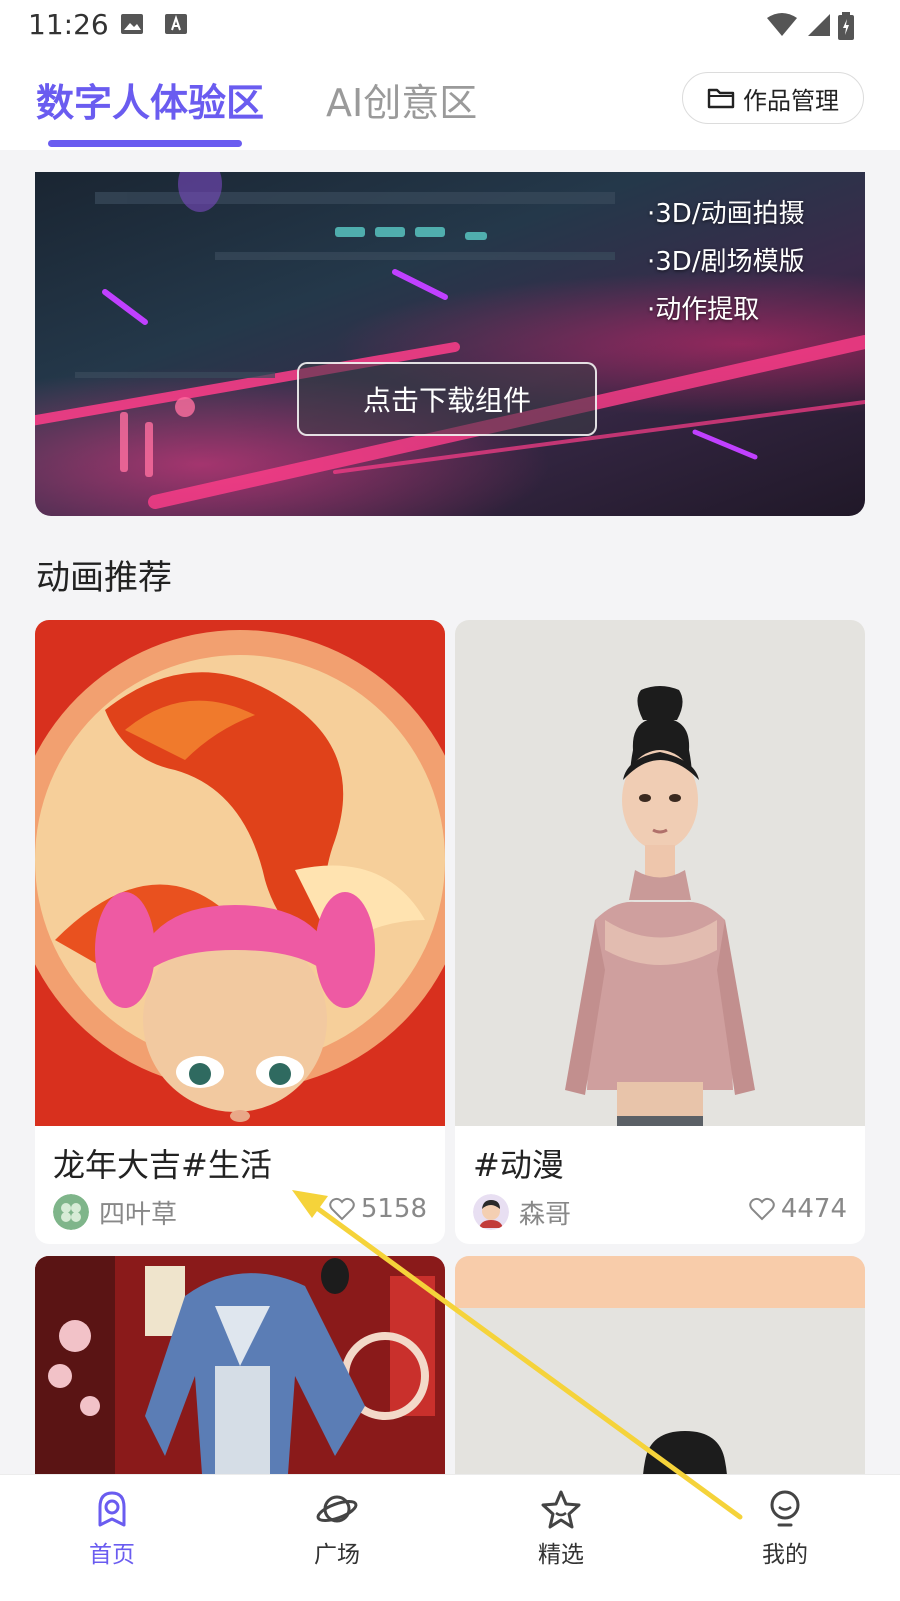 This screenshot has height=1601, width=900. Describe the element at coordinates (337, 1555) in the screenshot. I see `nav-square-label: 广场` at that location.